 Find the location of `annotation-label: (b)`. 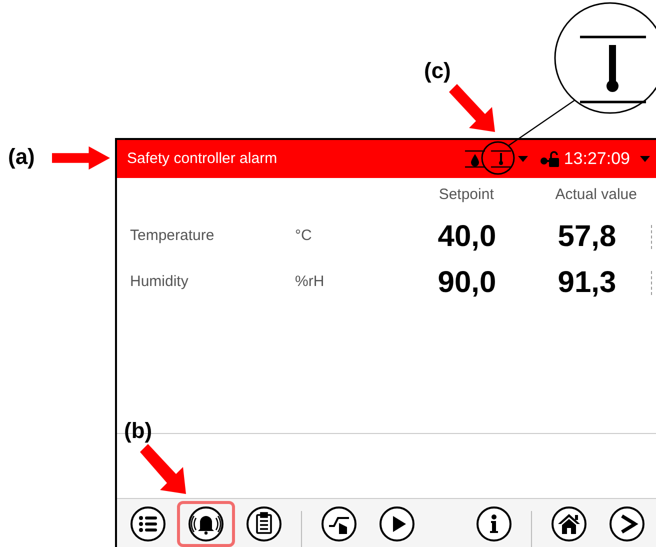

annotation-label: (b) is located at coordinates (138, 431).